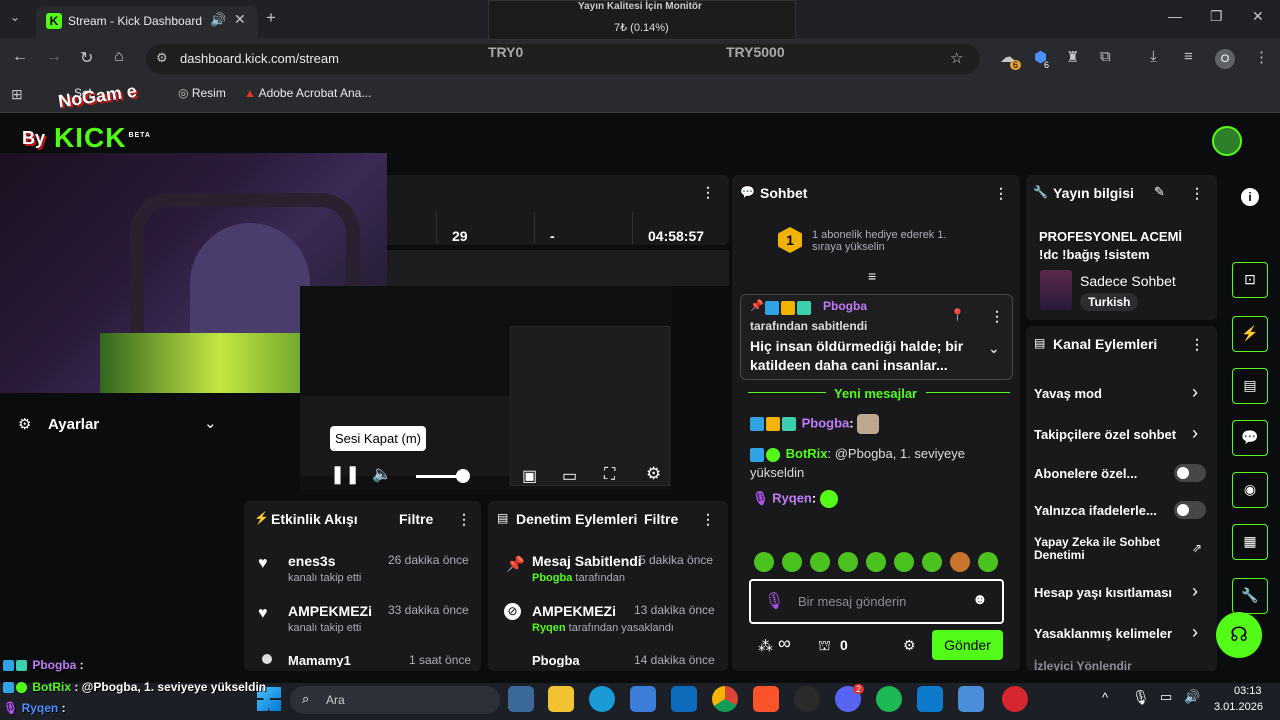  I want to click on pause-icon: ❚❚, so click(345, 474).